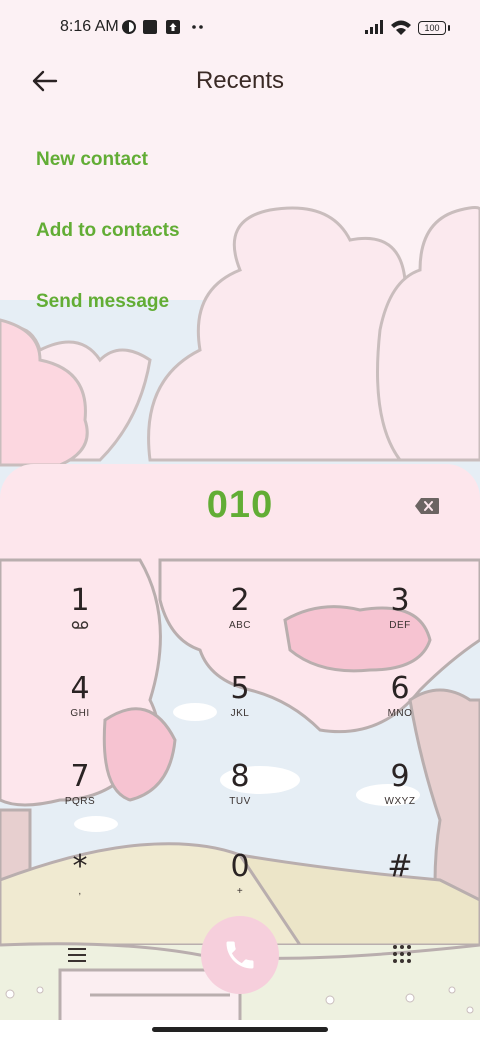  I want to click on status-time: 8:16 AM, so click(89, 26).